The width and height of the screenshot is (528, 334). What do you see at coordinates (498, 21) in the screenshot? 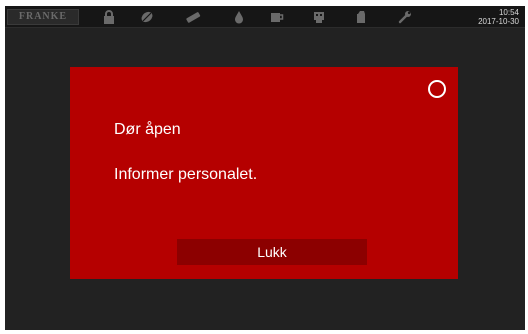
I see `date-text: 2017-10-30` at bounding box center [498, 21].